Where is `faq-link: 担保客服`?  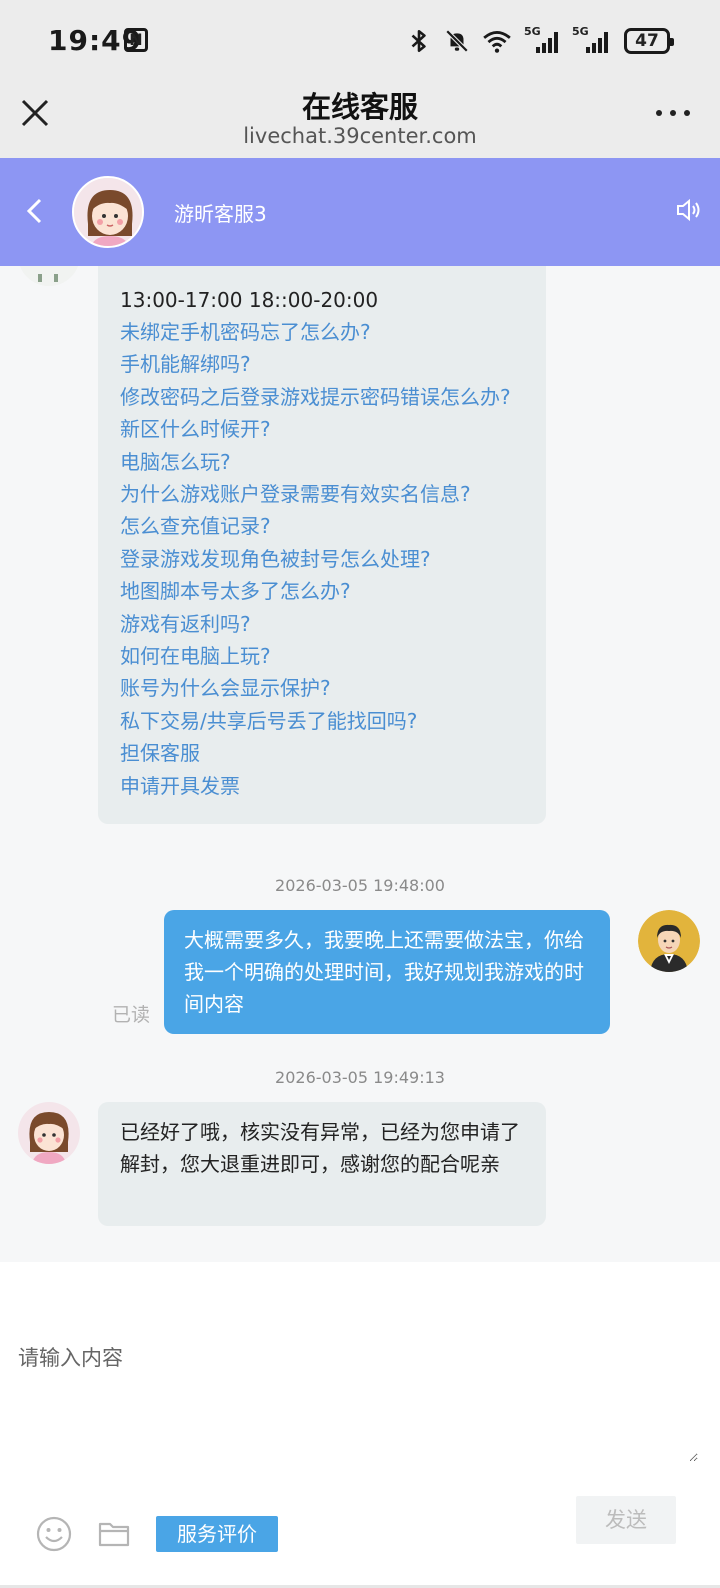 faq-link: 担保客服 is located at coordinates (322, 753).